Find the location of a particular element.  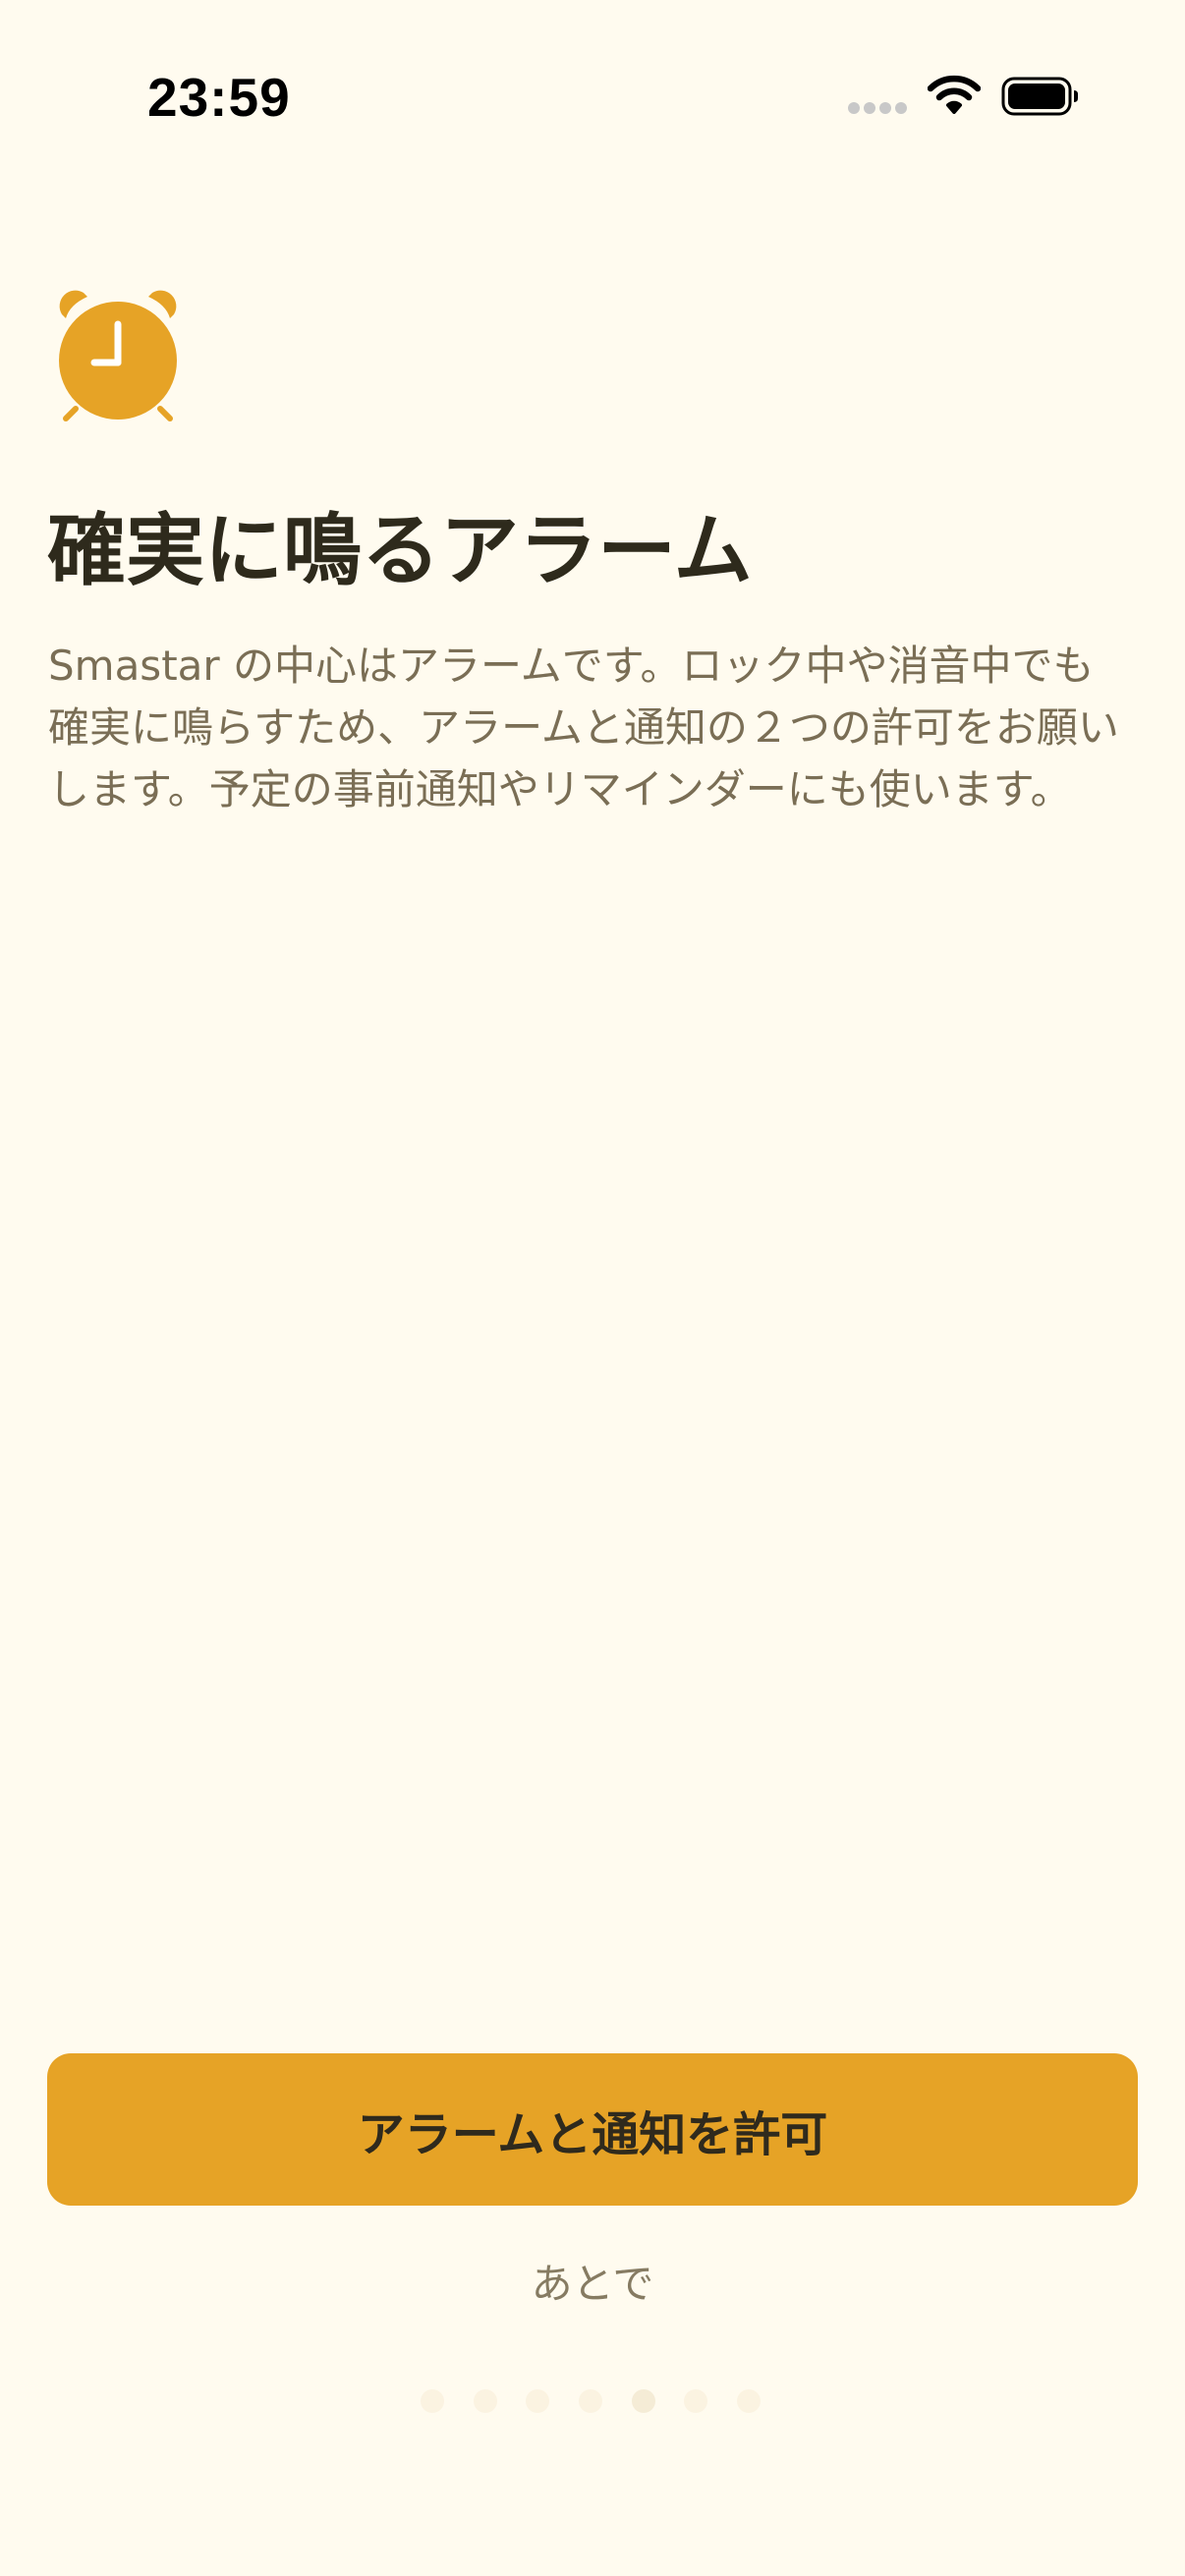

page-indicator is located at coordinates (592, 2402).